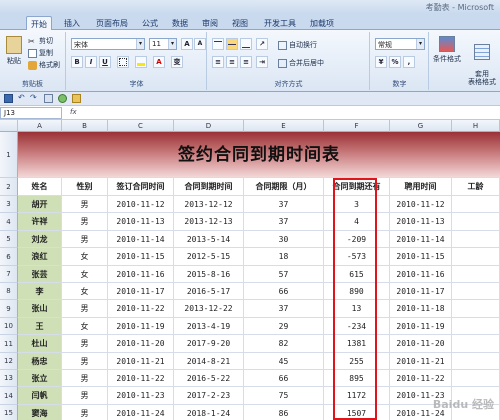 The image size is (500, 420). What do you see at coordinates (112, 23) in the screenshot?
I see `tab-page-layout: 页面布局` at bounding box center [112, 23].